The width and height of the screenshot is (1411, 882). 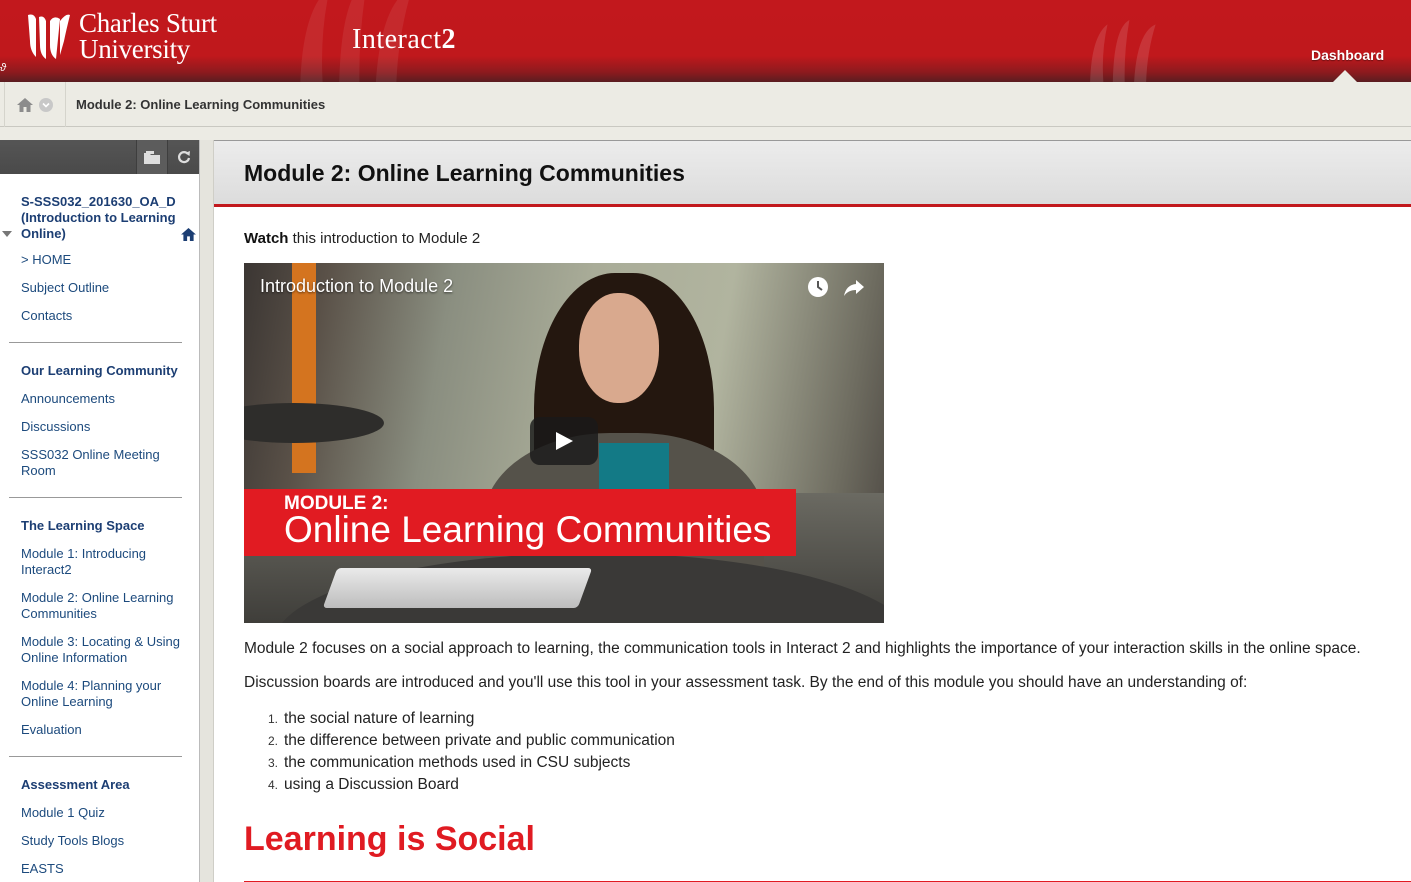 What do you see at coordinates (397, 39) in the screenshot?
I see `app-name-prefix: Interact` at bounding box center [397, 39].